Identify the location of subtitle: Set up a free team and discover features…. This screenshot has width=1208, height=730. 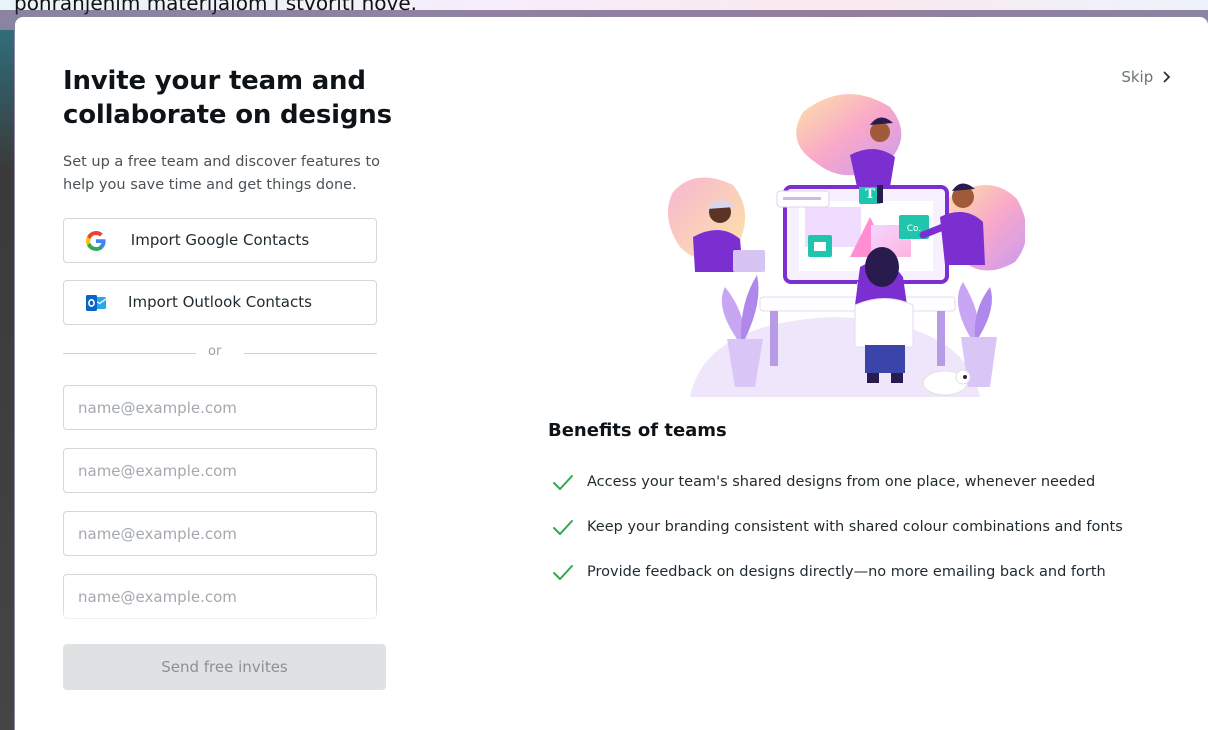
(222, 173).